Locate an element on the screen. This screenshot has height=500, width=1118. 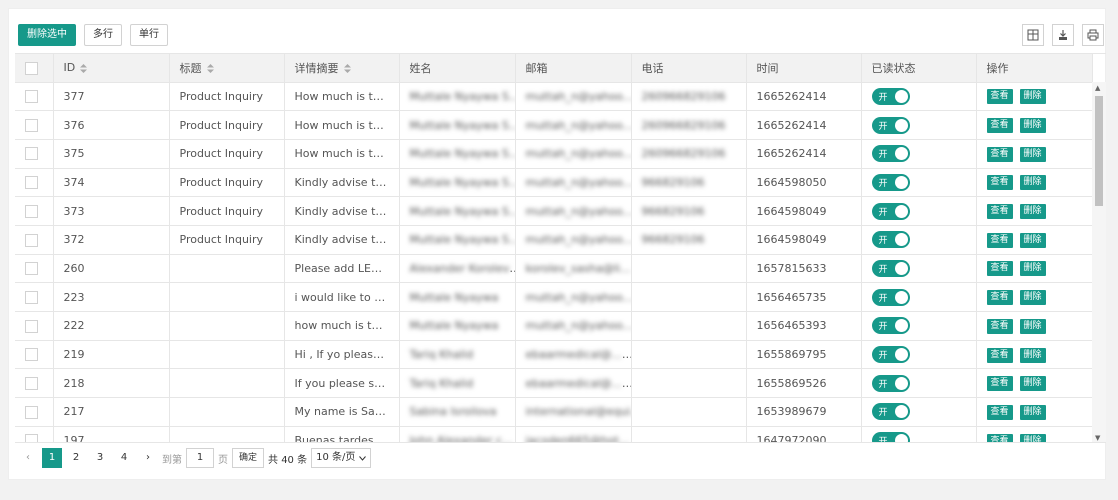
page-4: 4 is located at coordinates (124, 458).